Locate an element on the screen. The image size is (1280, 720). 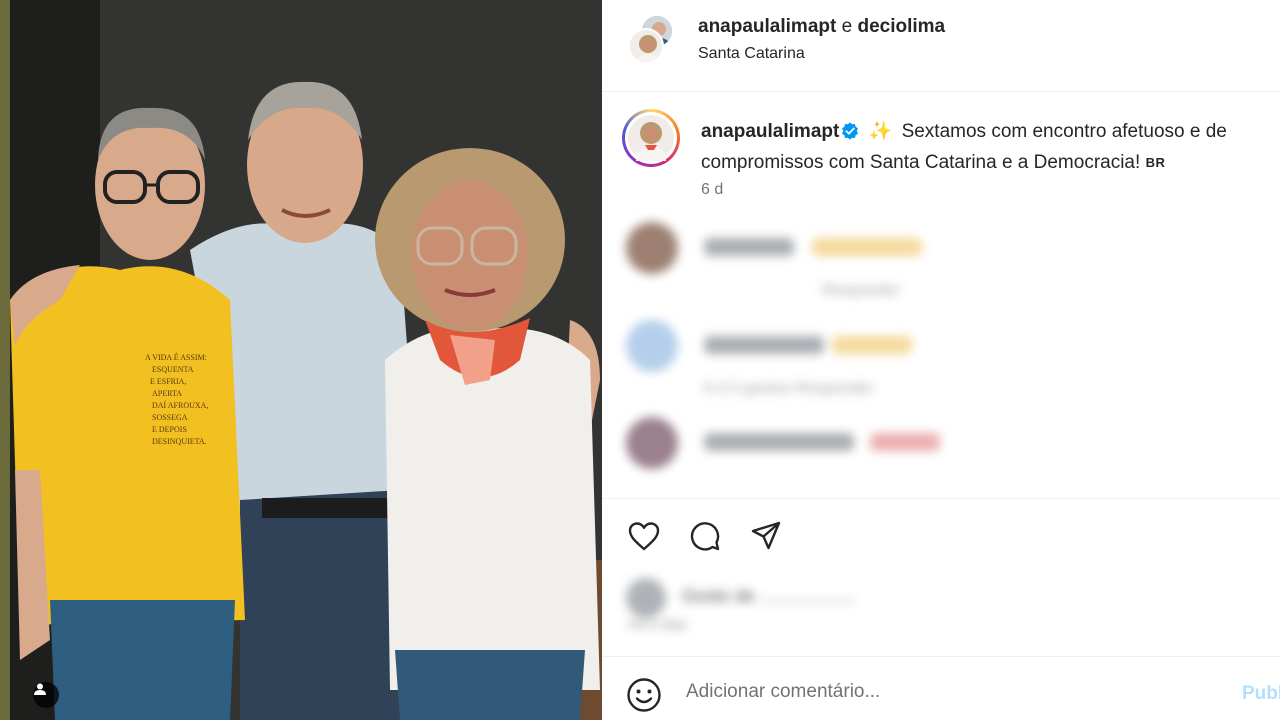
comment-bar: Publicar is located at coordinates (941, 688).